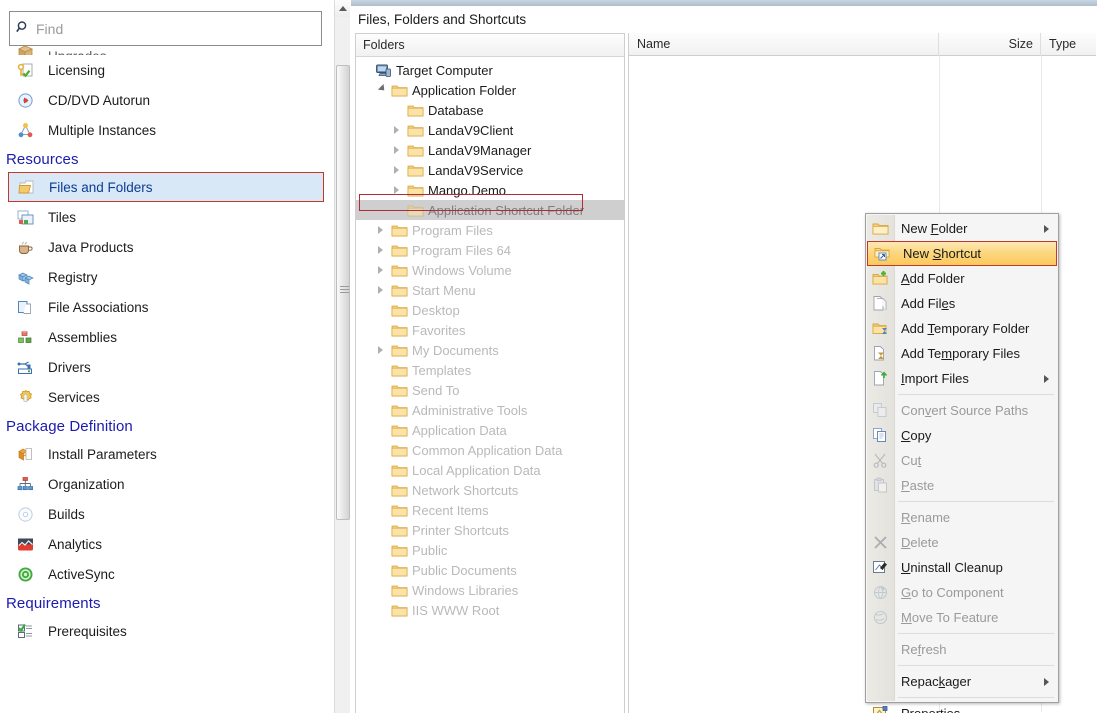  I want to click on menu-item-repackager: Repackager, so click(962, 681).